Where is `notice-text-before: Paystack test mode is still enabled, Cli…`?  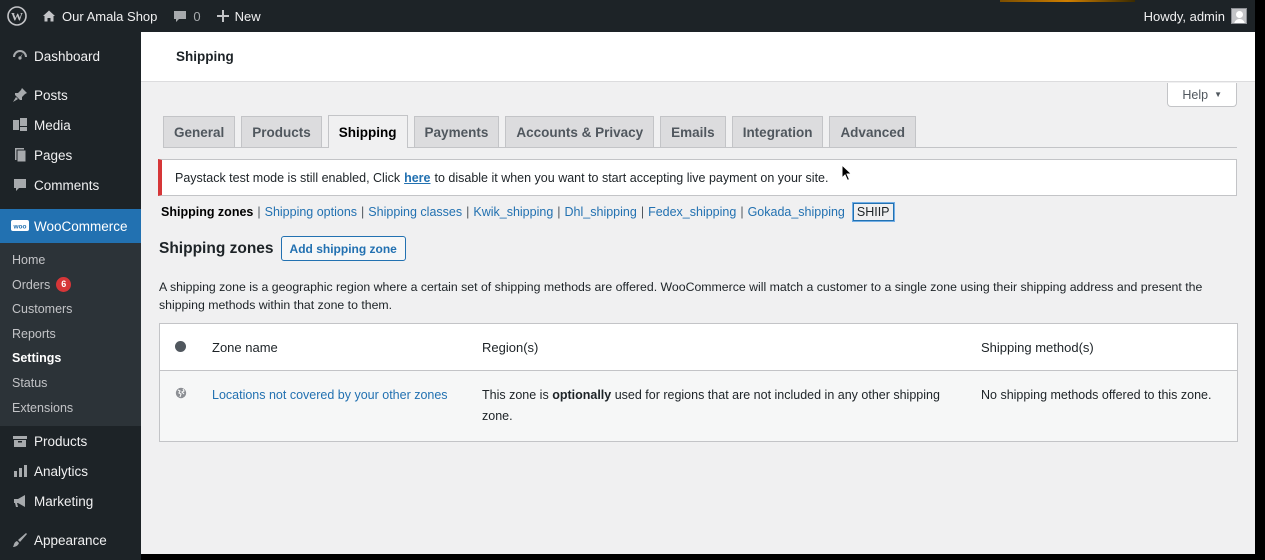 notice-text-before: Paystack test mode is still enabled, Cli… is located at coordinates (288, 177).